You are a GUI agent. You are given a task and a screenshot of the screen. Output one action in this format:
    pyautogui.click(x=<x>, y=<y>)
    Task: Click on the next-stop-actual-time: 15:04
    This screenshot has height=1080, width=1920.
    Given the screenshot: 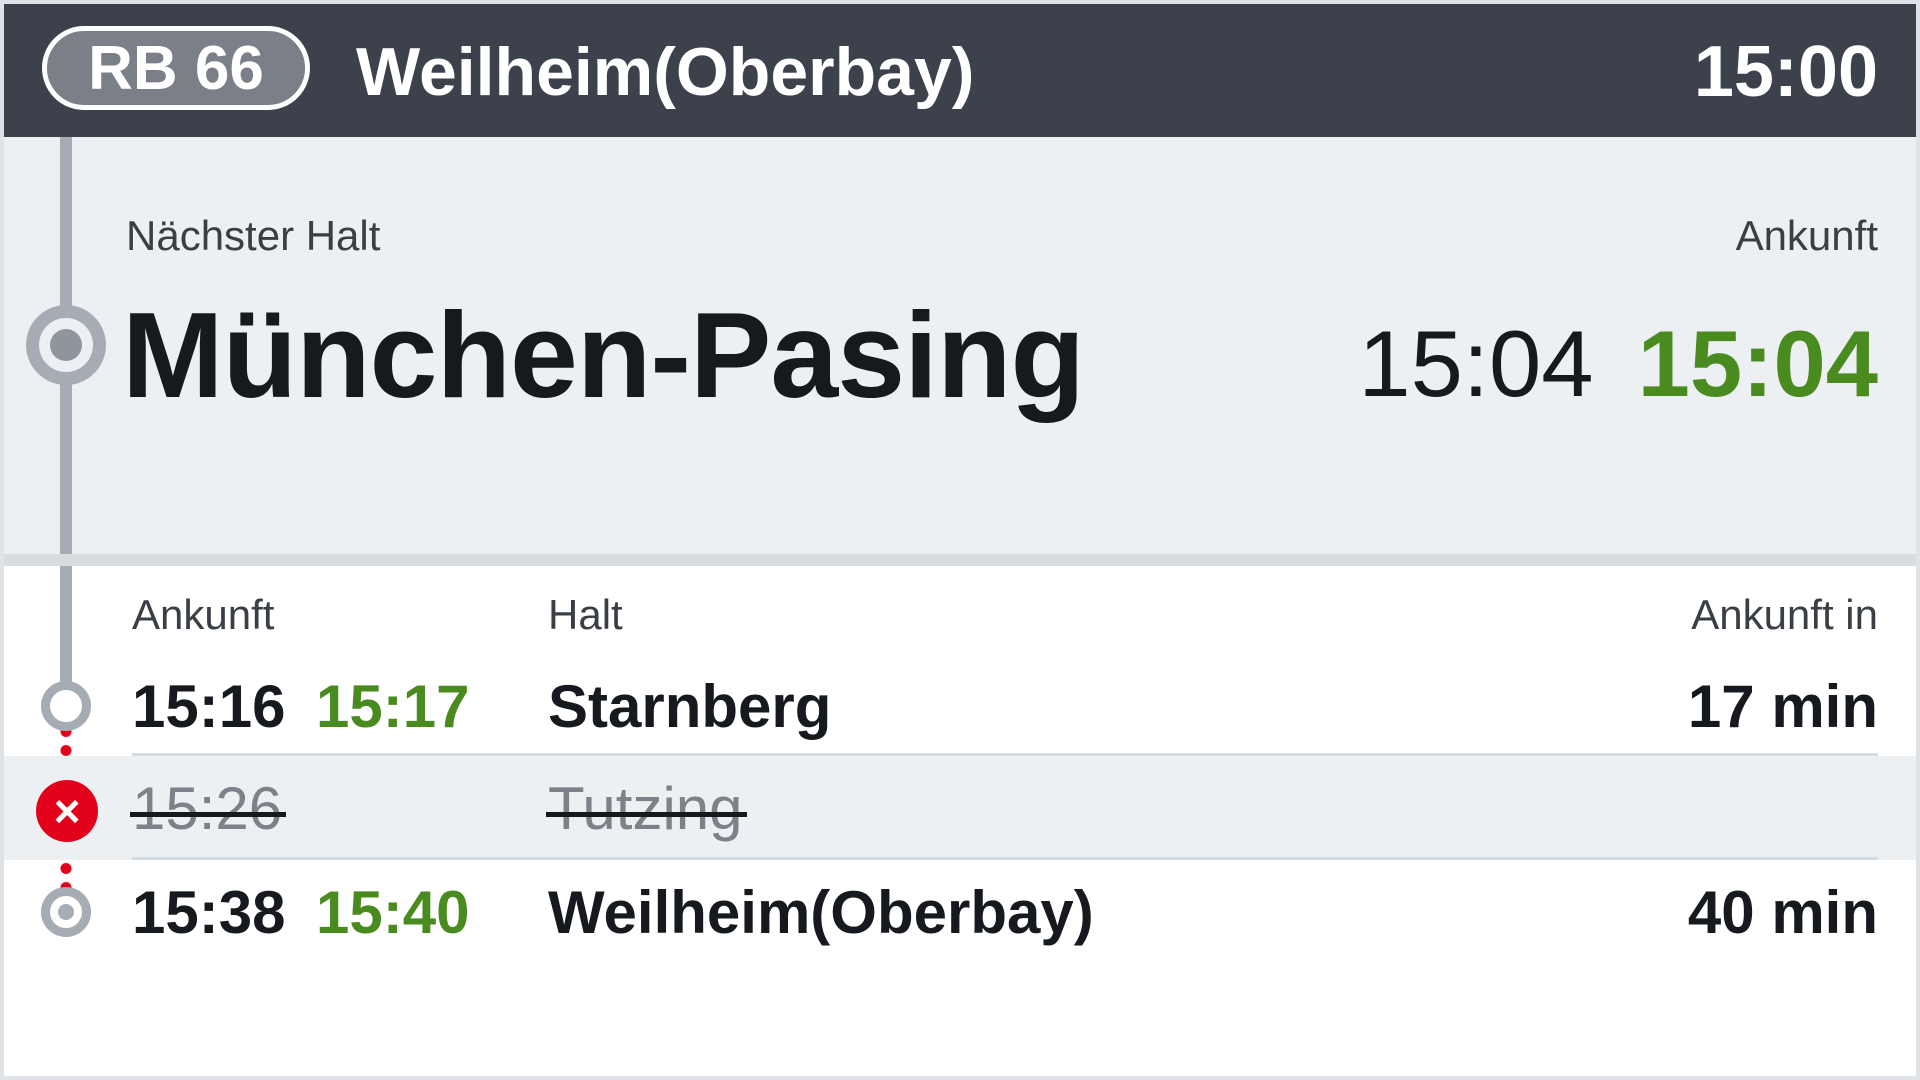 What is the action you would take?
    pyautogui.click(x=1757, y=363)
    